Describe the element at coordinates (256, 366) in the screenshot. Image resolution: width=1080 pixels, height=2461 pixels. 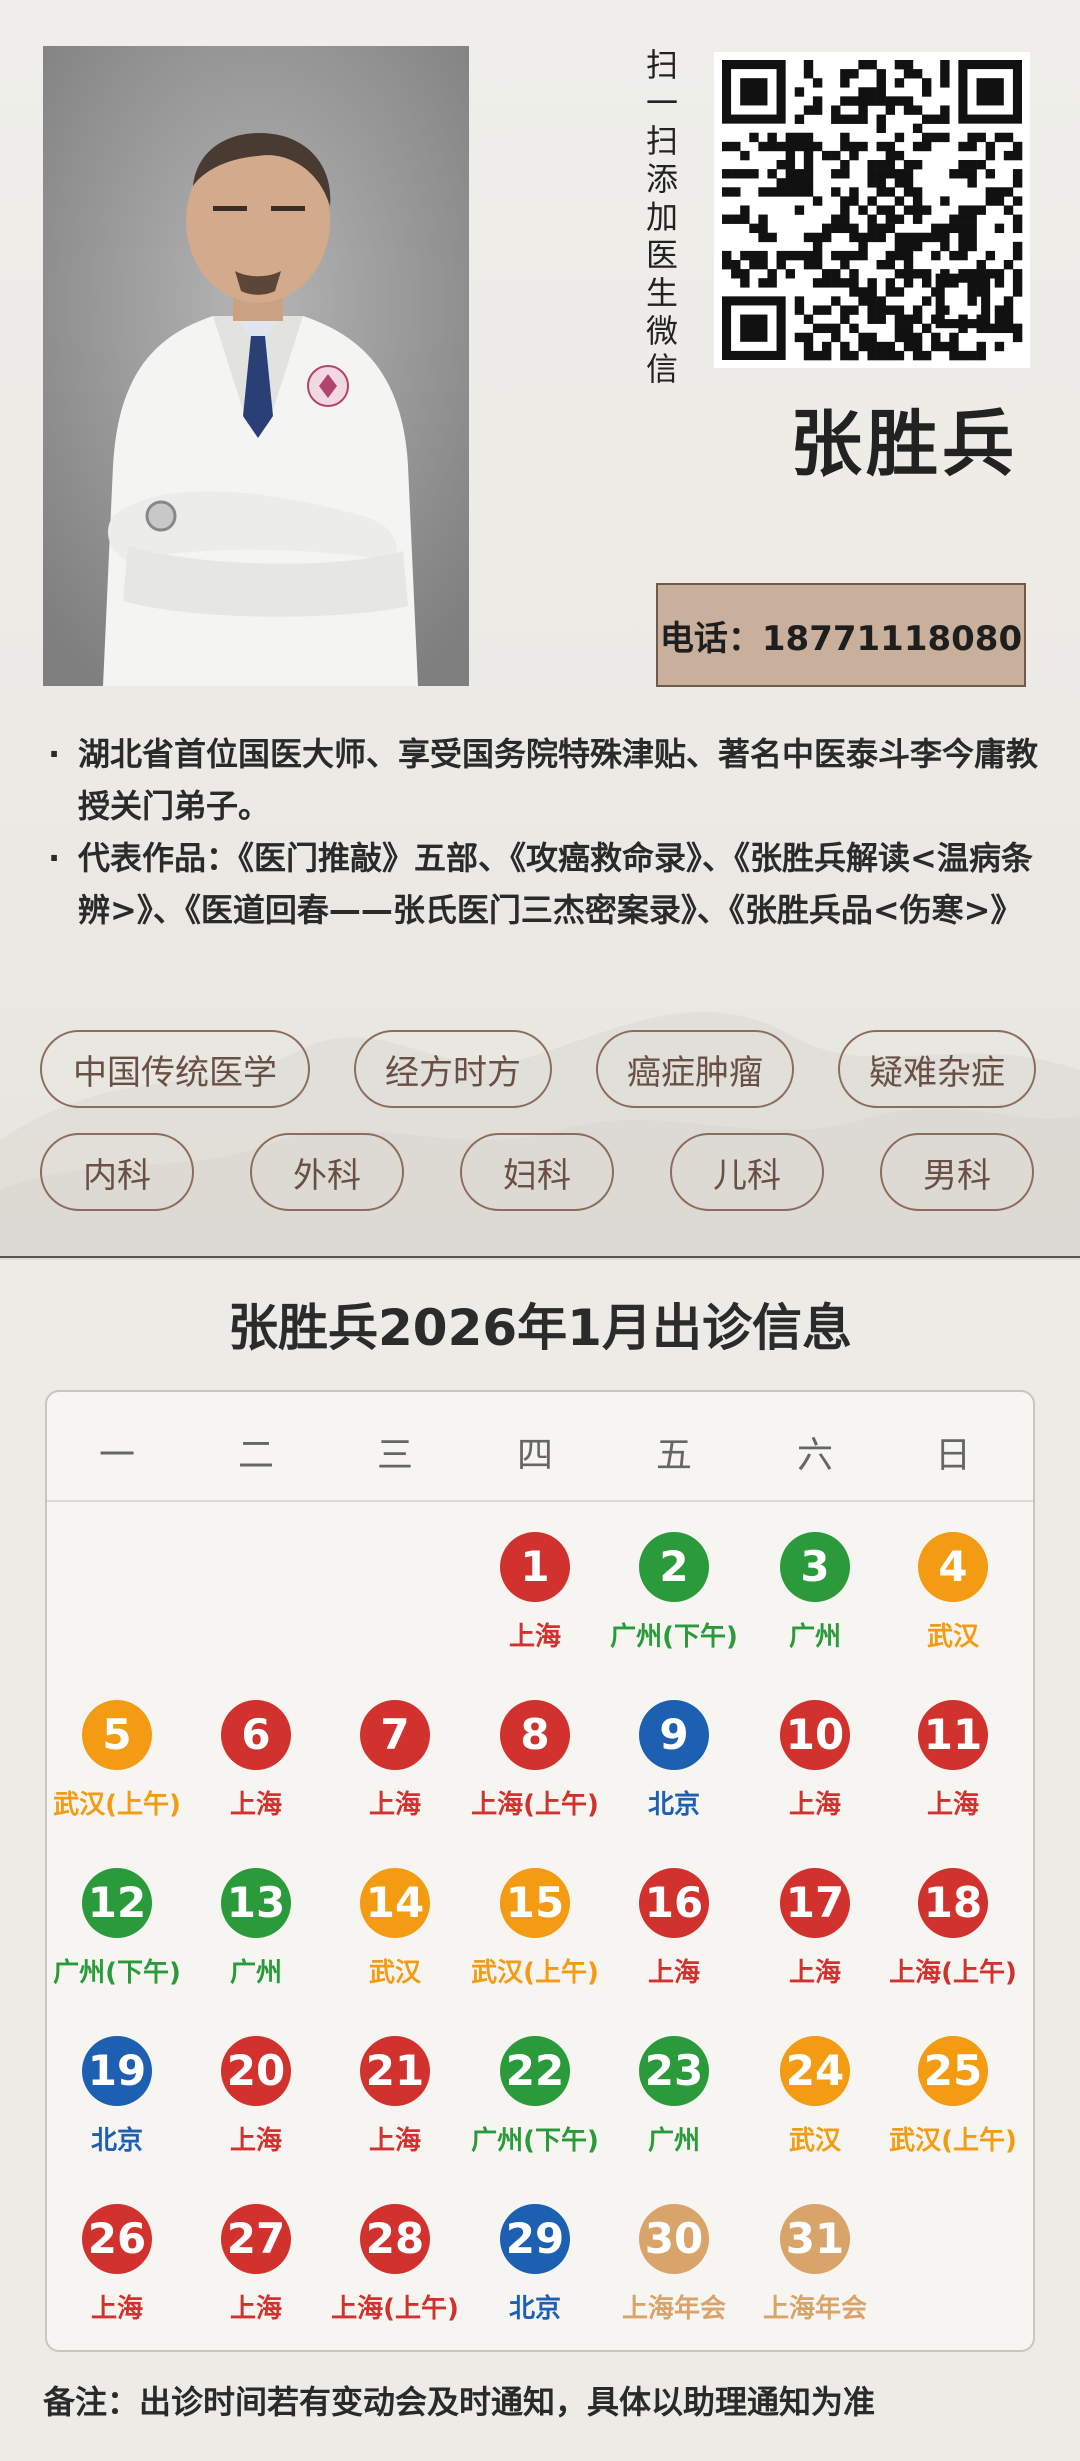
I see `doctor-photo` at that location.